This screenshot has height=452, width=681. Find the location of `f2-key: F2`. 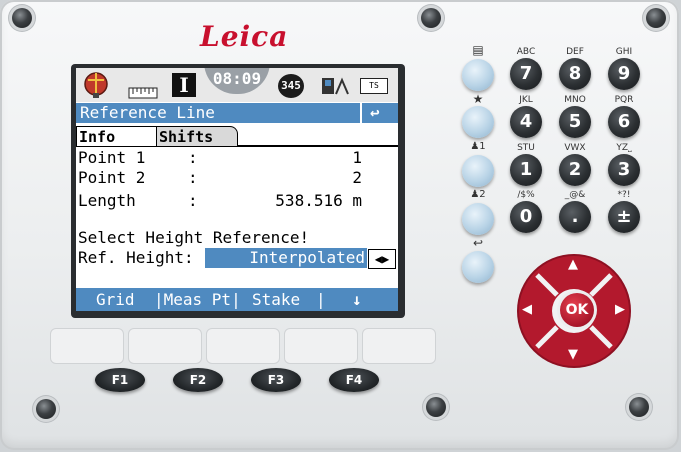

f2-key: F2 is located at coordinates (198, 380).